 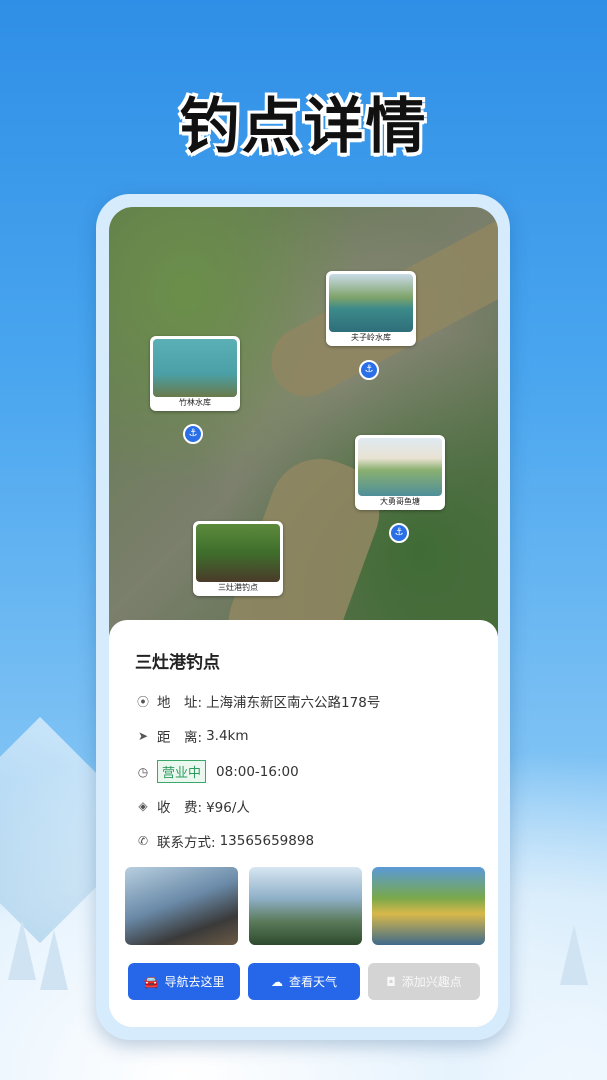 I want to click on map-pin-card: 竹林水库, so click(x=195, y=373).